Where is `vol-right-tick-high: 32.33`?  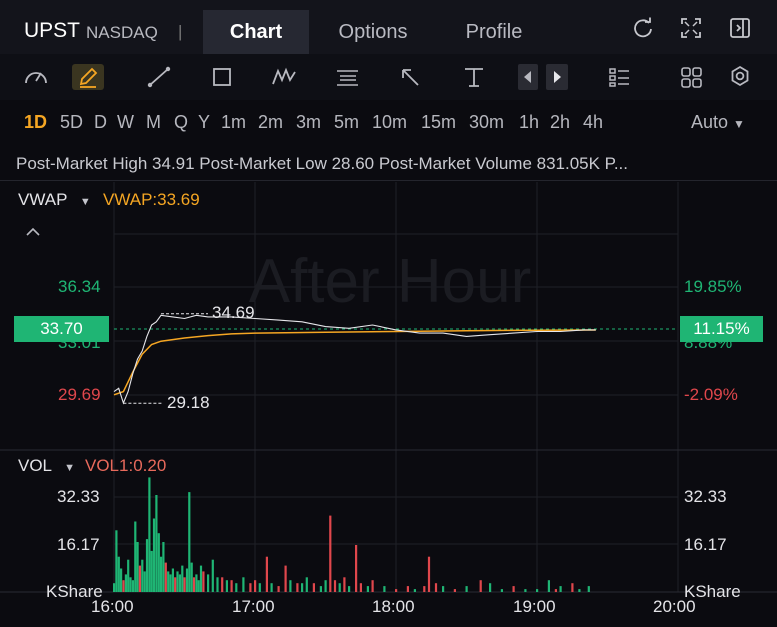 vol-right-tick-high: 32.33 is located at coordinates (705, 496).